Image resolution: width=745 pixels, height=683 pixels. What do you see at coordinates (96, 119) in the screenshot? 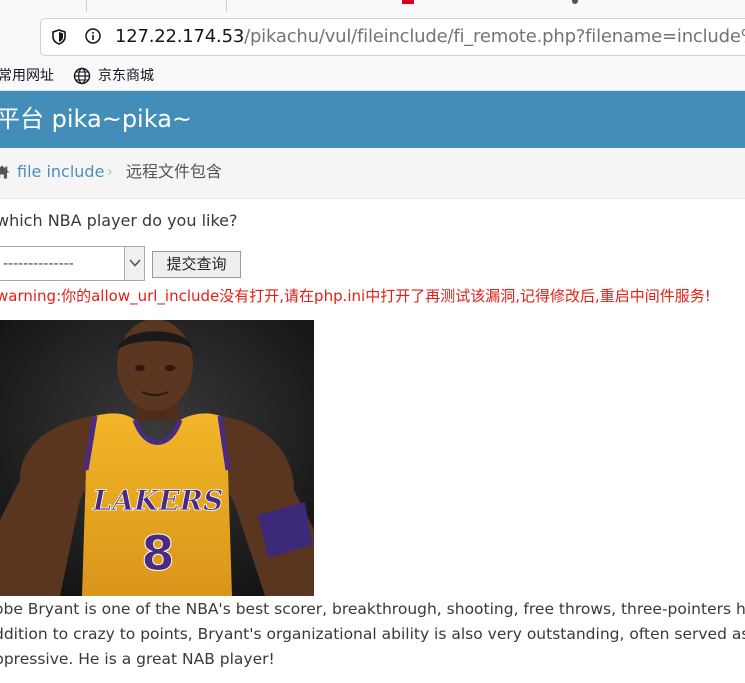
I see `site-brand: 平台 pika~pika~` at bounding box center [96, 119].